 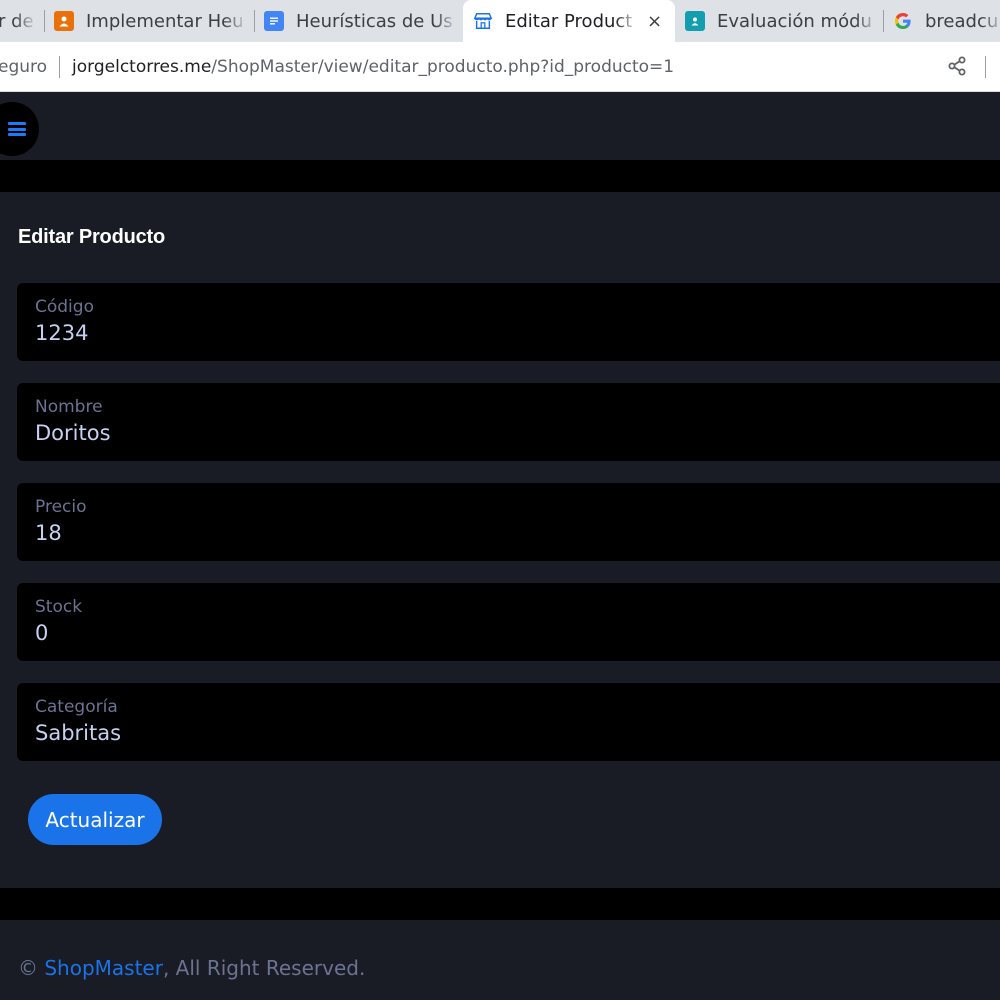 I want to click on security-label: eguro, so click(x=23, y=67).